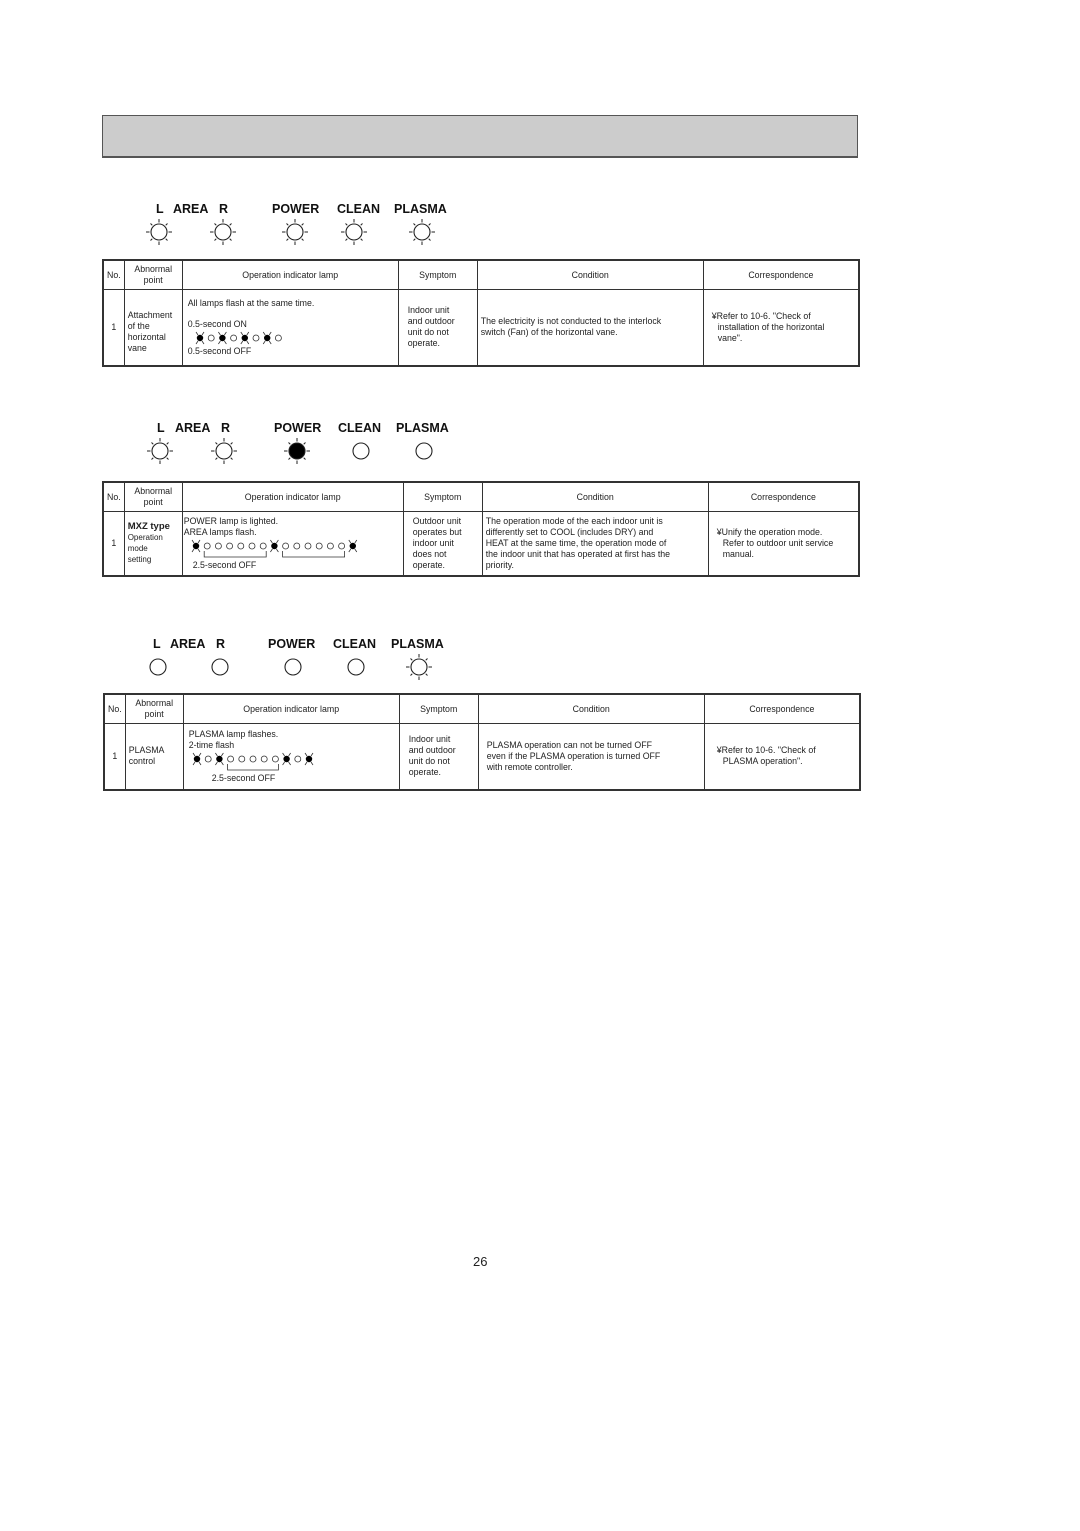 The height and width of the screenshot is (1531, 1080). What do you see at coordinates (251, 302) in the screenshot?
I see `lamp-description: All lamps flash at the same time.` at bounding box center [251, 302].